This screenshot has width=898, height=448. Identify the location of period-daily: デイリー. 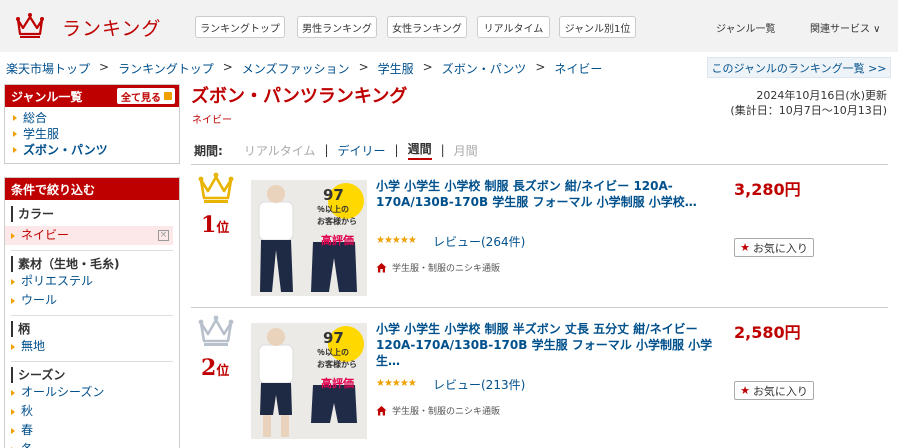
(362, 150).